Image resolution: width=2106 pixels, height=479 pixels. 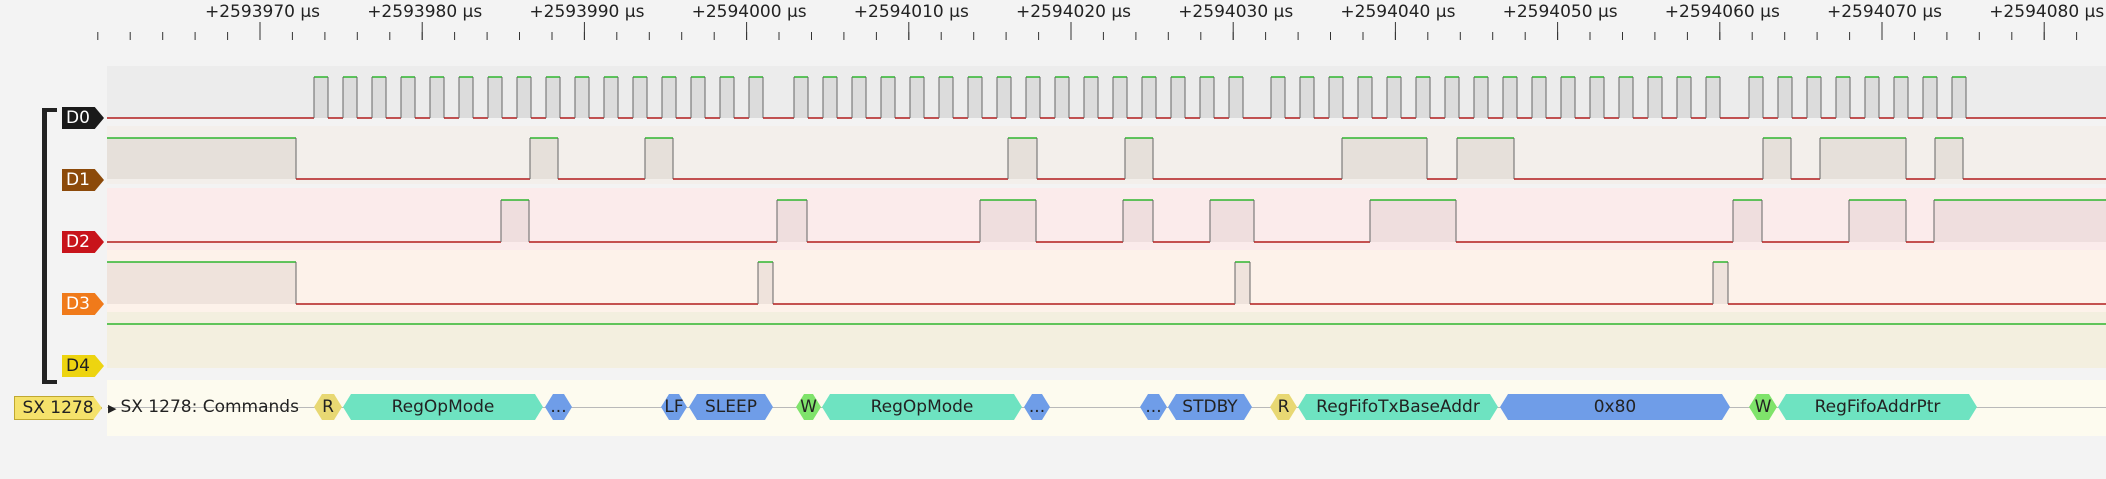 I want to click on decoder-row-name: ▶ SX 1278: Commands, so click(x=203, y=408).